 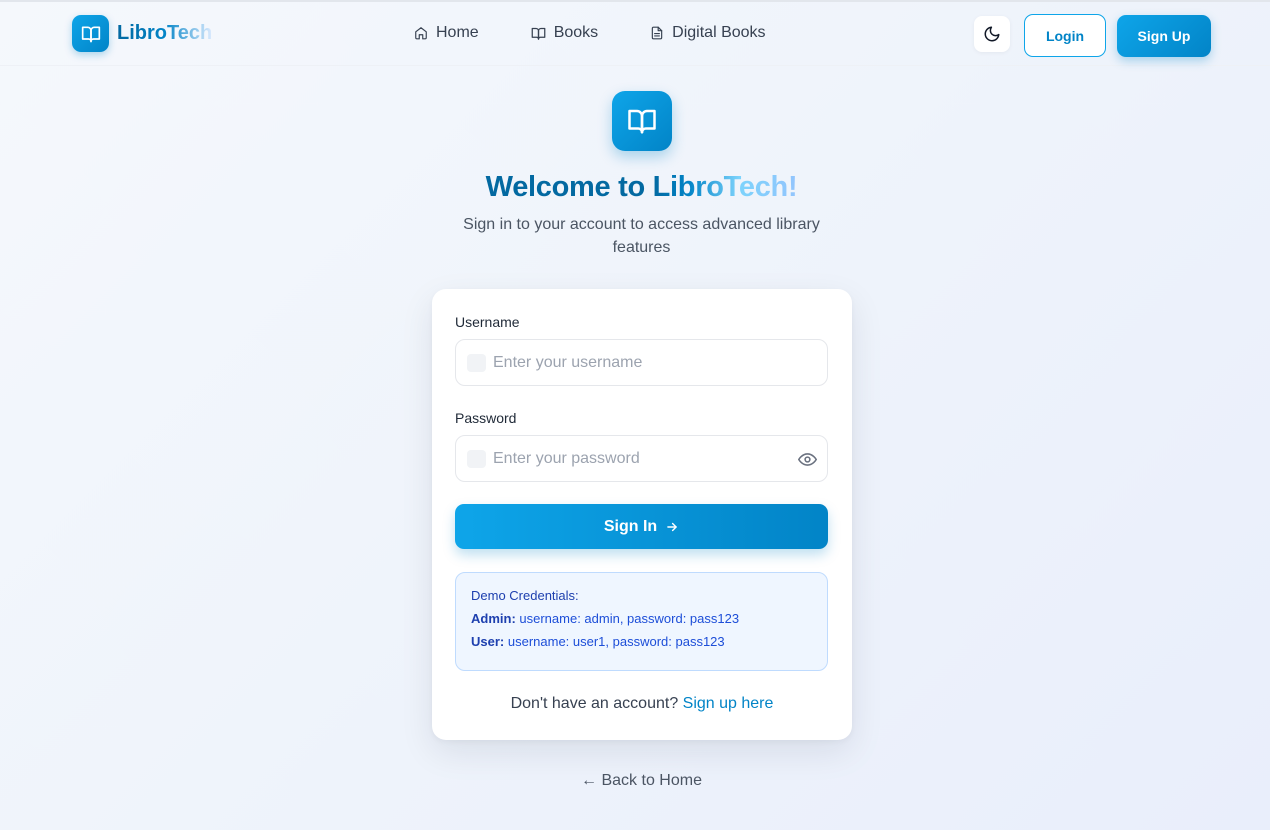 I want to click on password-input, so click(x=643, y=458).